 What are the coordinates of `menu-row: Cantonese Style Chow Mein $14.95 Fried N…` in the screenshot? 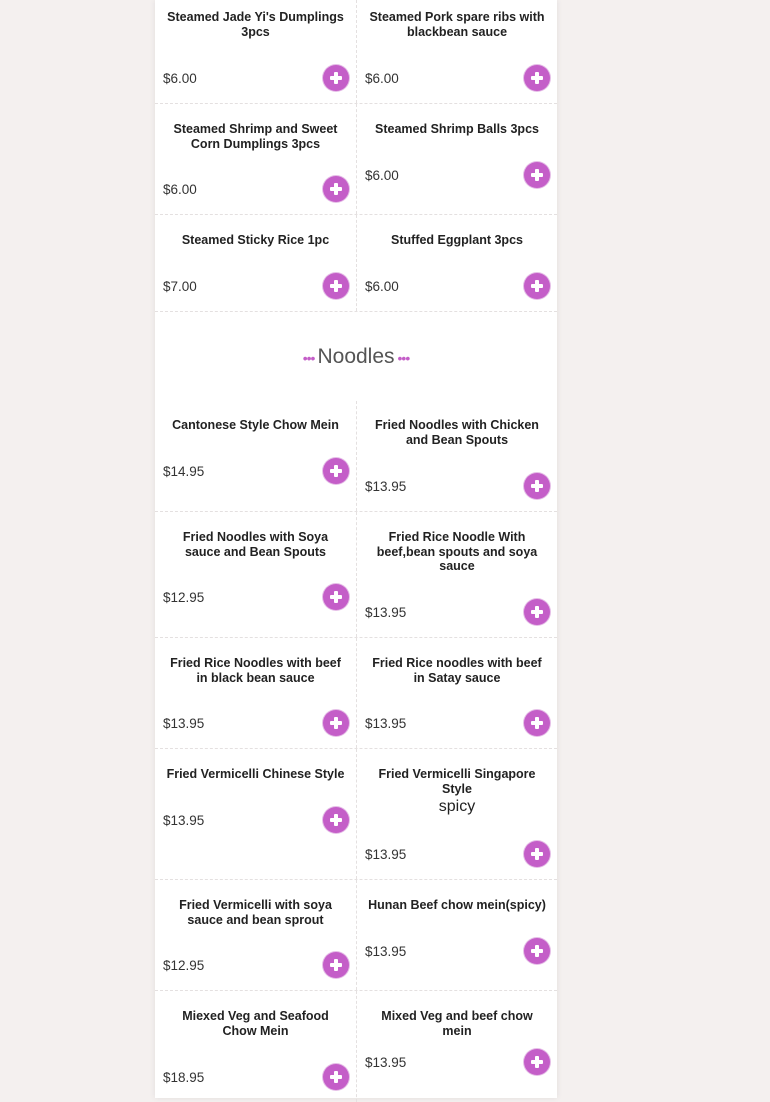 It's located at (356, 456).